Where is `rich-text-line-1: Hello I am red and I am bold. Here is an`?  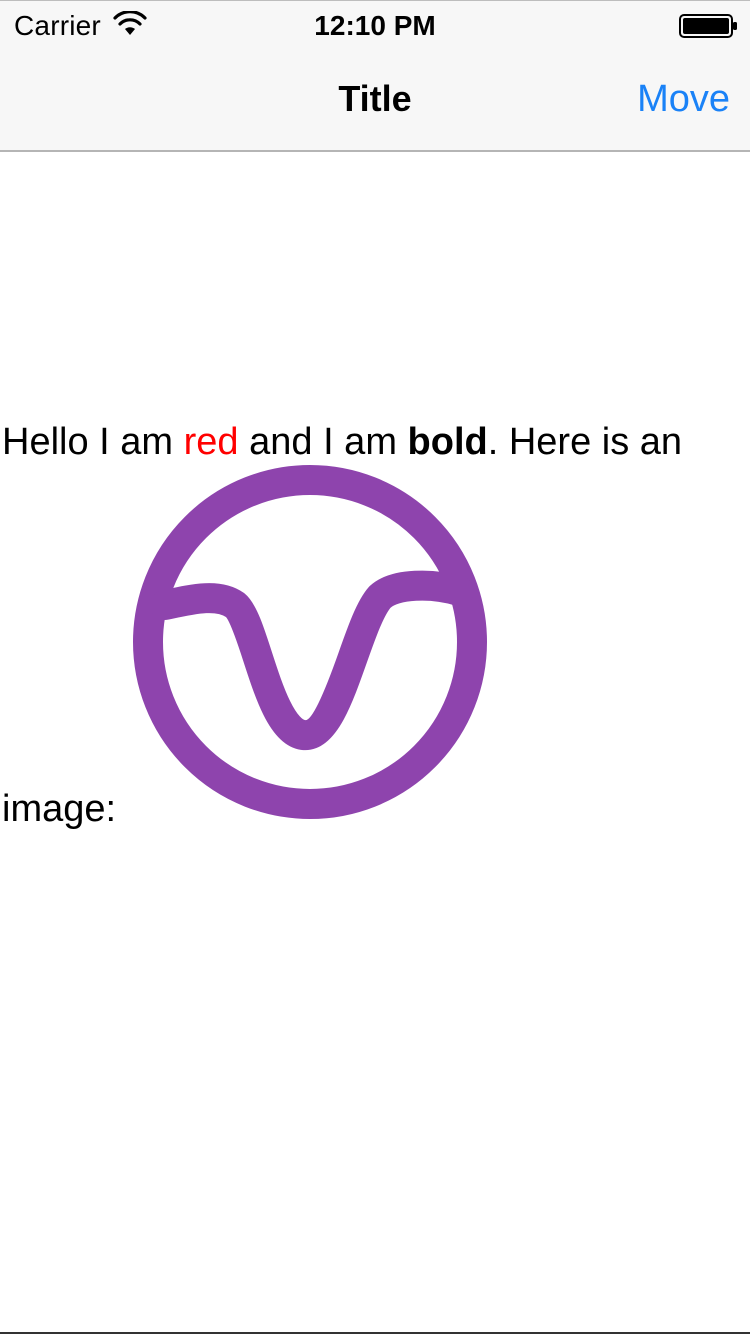
rich-text-line-1: Hello I am red and I am bold. Here is an is located at coordinates (342, 442).